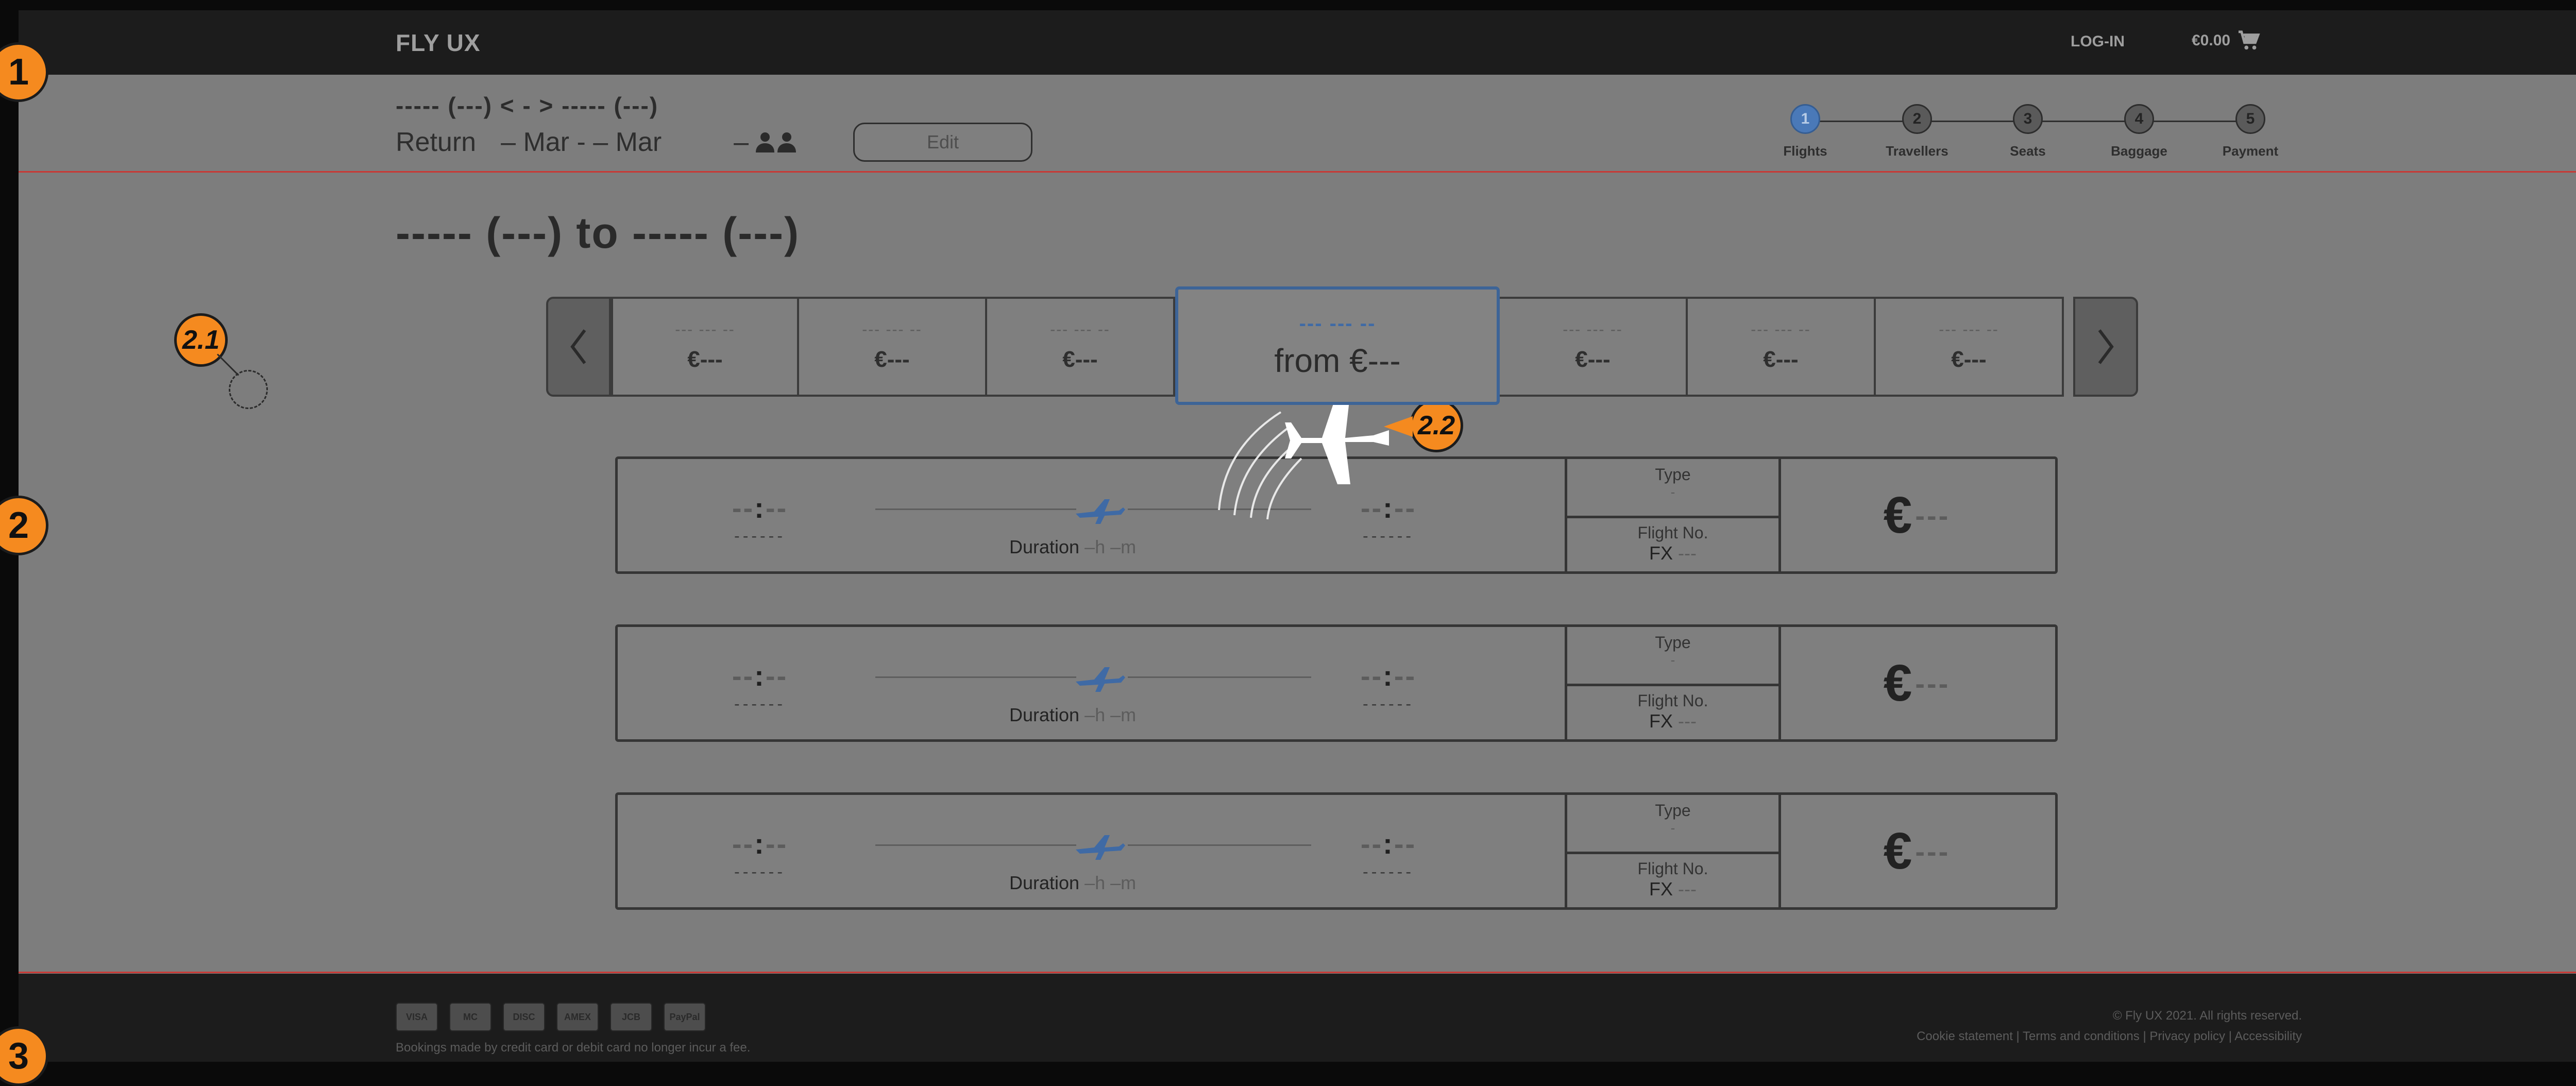 The image size is (2576, 1086). I want to click on step-payment: 5 Payment, so click(2250, 131).